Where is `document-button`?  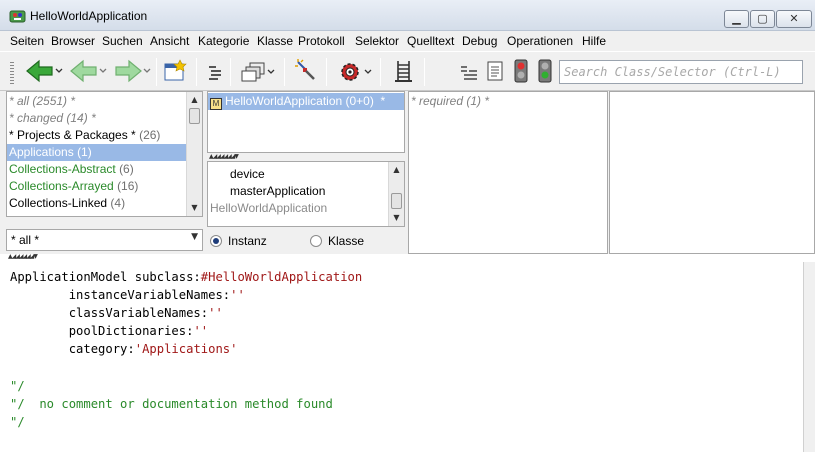 document-button is located at coordinates (495, 71).